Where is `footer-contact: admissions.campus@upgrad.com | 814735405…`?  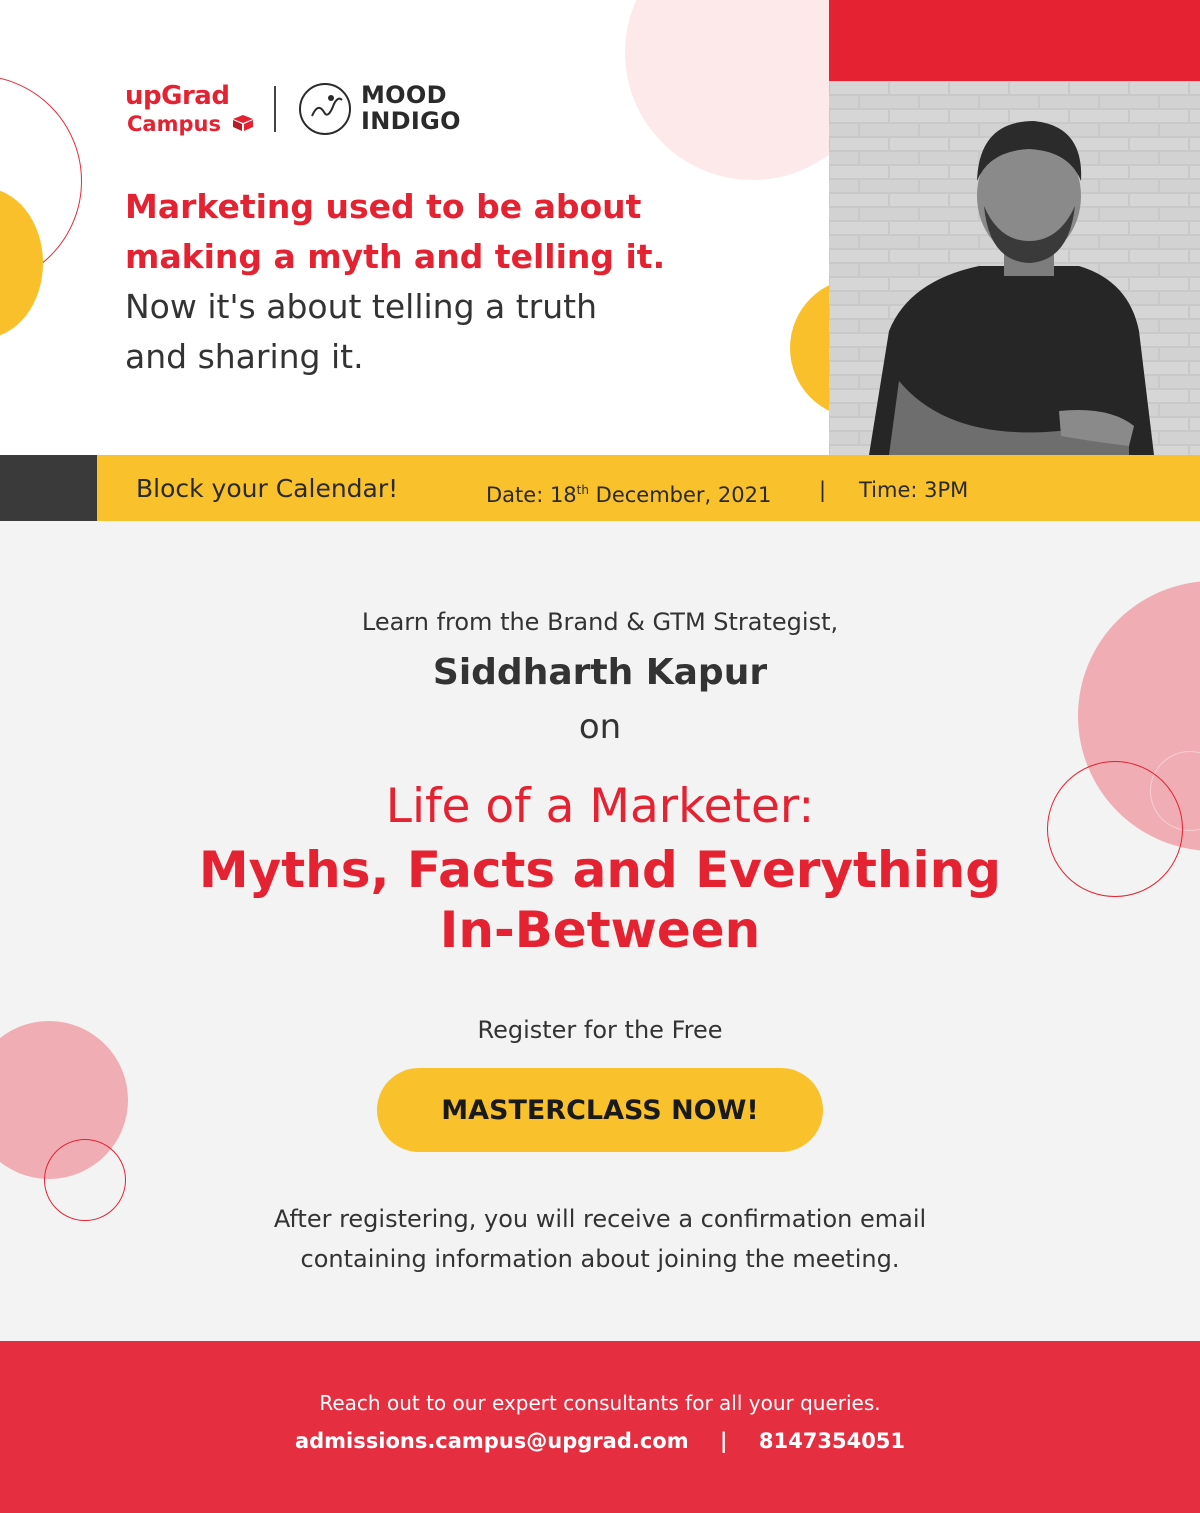 footer-contact: admissions.campus@upgrad.com | 814735405… is located at coordinates (600, 1441).